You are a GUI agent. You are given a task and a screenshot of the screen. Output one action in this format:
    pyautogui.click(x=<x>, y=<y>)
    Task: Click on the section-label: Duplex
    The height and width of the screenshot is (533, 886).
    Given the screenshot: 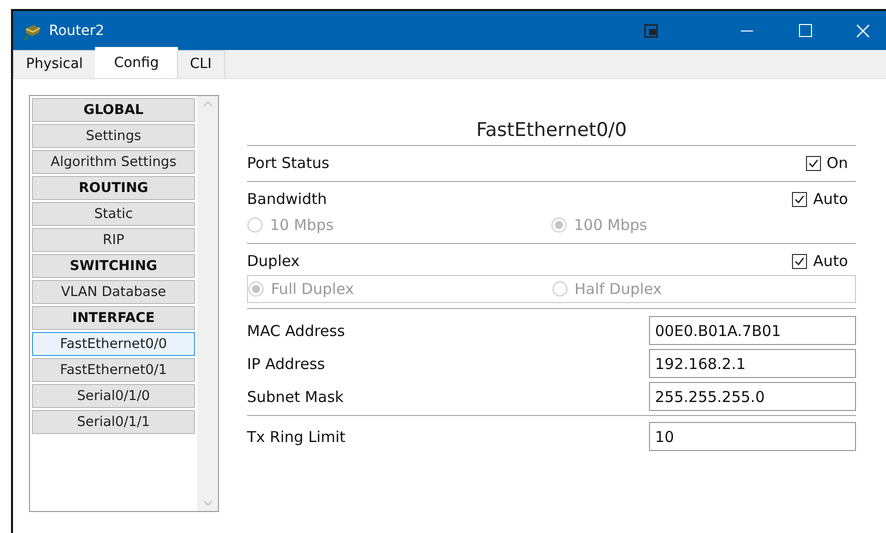 What is the action you would take?
    pyautogui.click(x=273, y=261)
    